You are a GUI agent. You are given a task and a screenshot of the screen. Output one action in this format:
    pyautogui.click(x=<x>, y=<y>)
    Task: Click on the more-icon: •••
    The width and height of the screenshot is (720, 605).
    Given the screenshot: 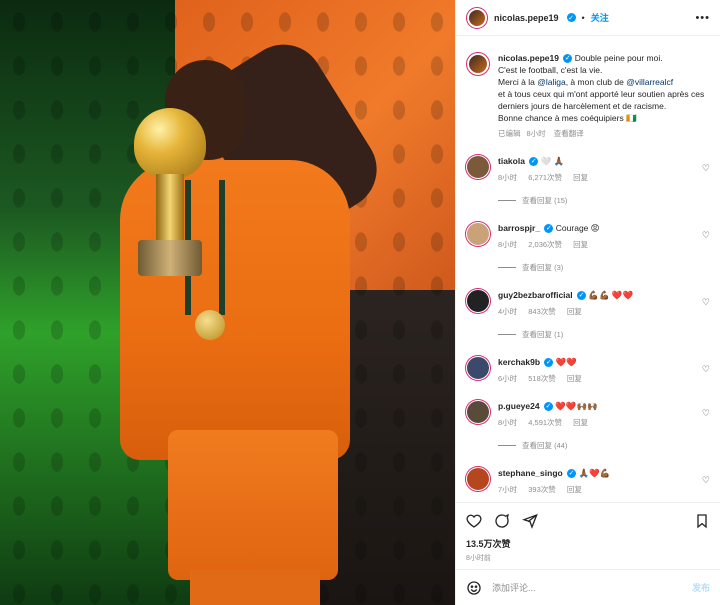 What is the action you would take?
    pyautogui.click(x=702, y=18)
    